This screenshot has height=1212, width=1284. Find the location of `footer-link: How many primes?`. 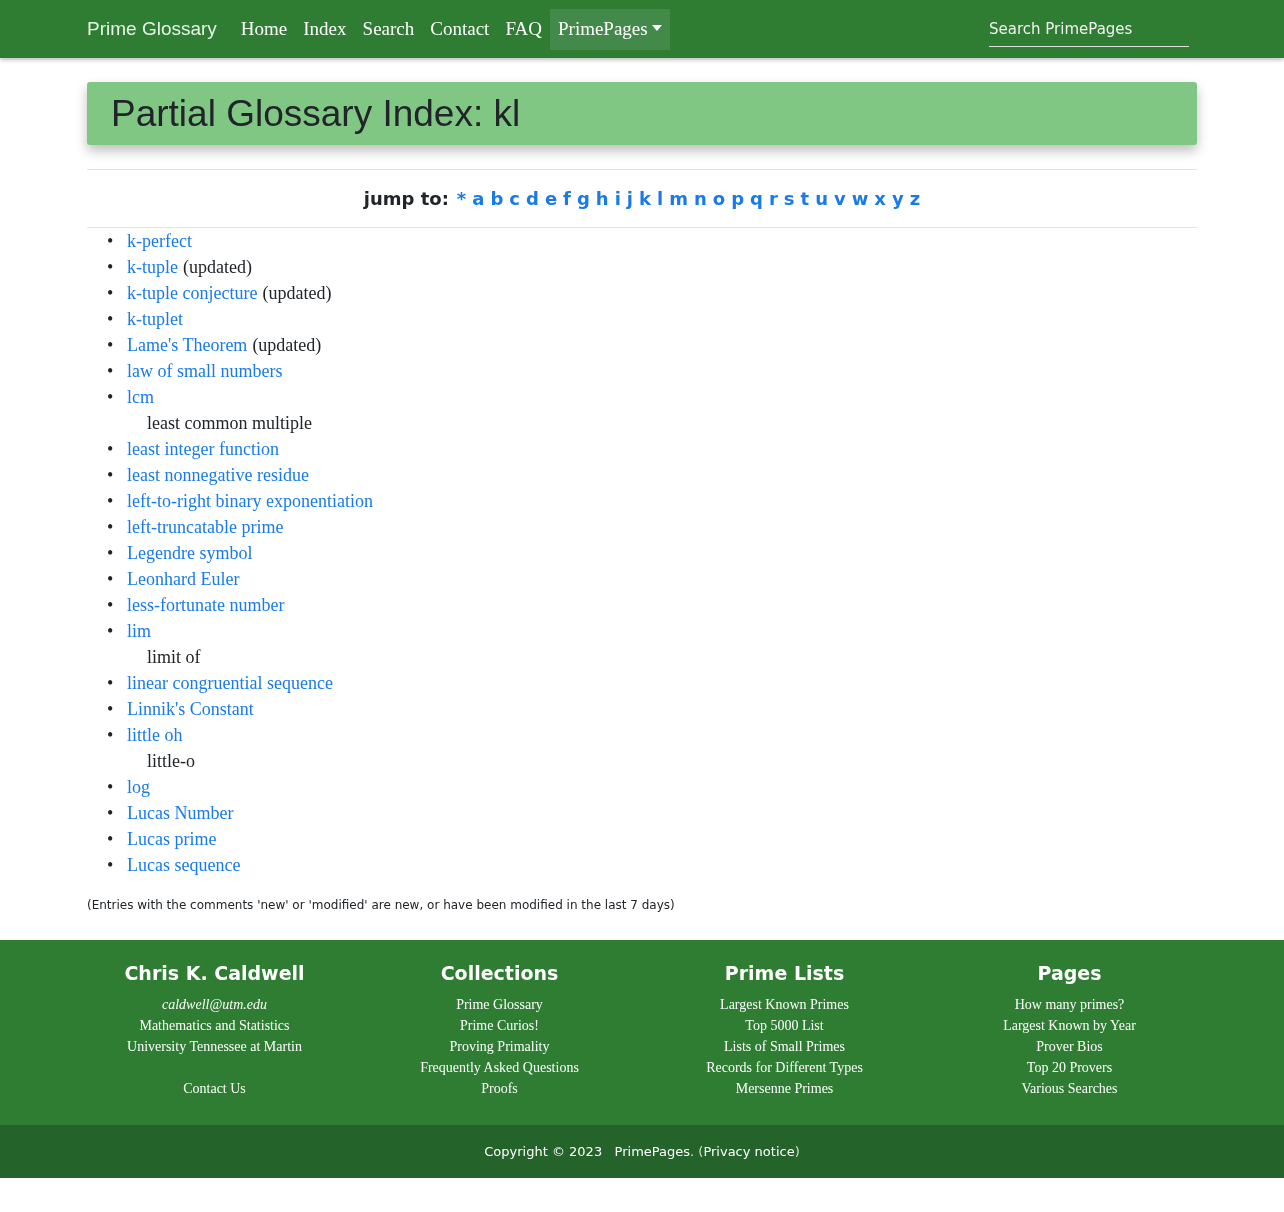

footer-link: How many primes? is located at coordinates (1069, 1004).